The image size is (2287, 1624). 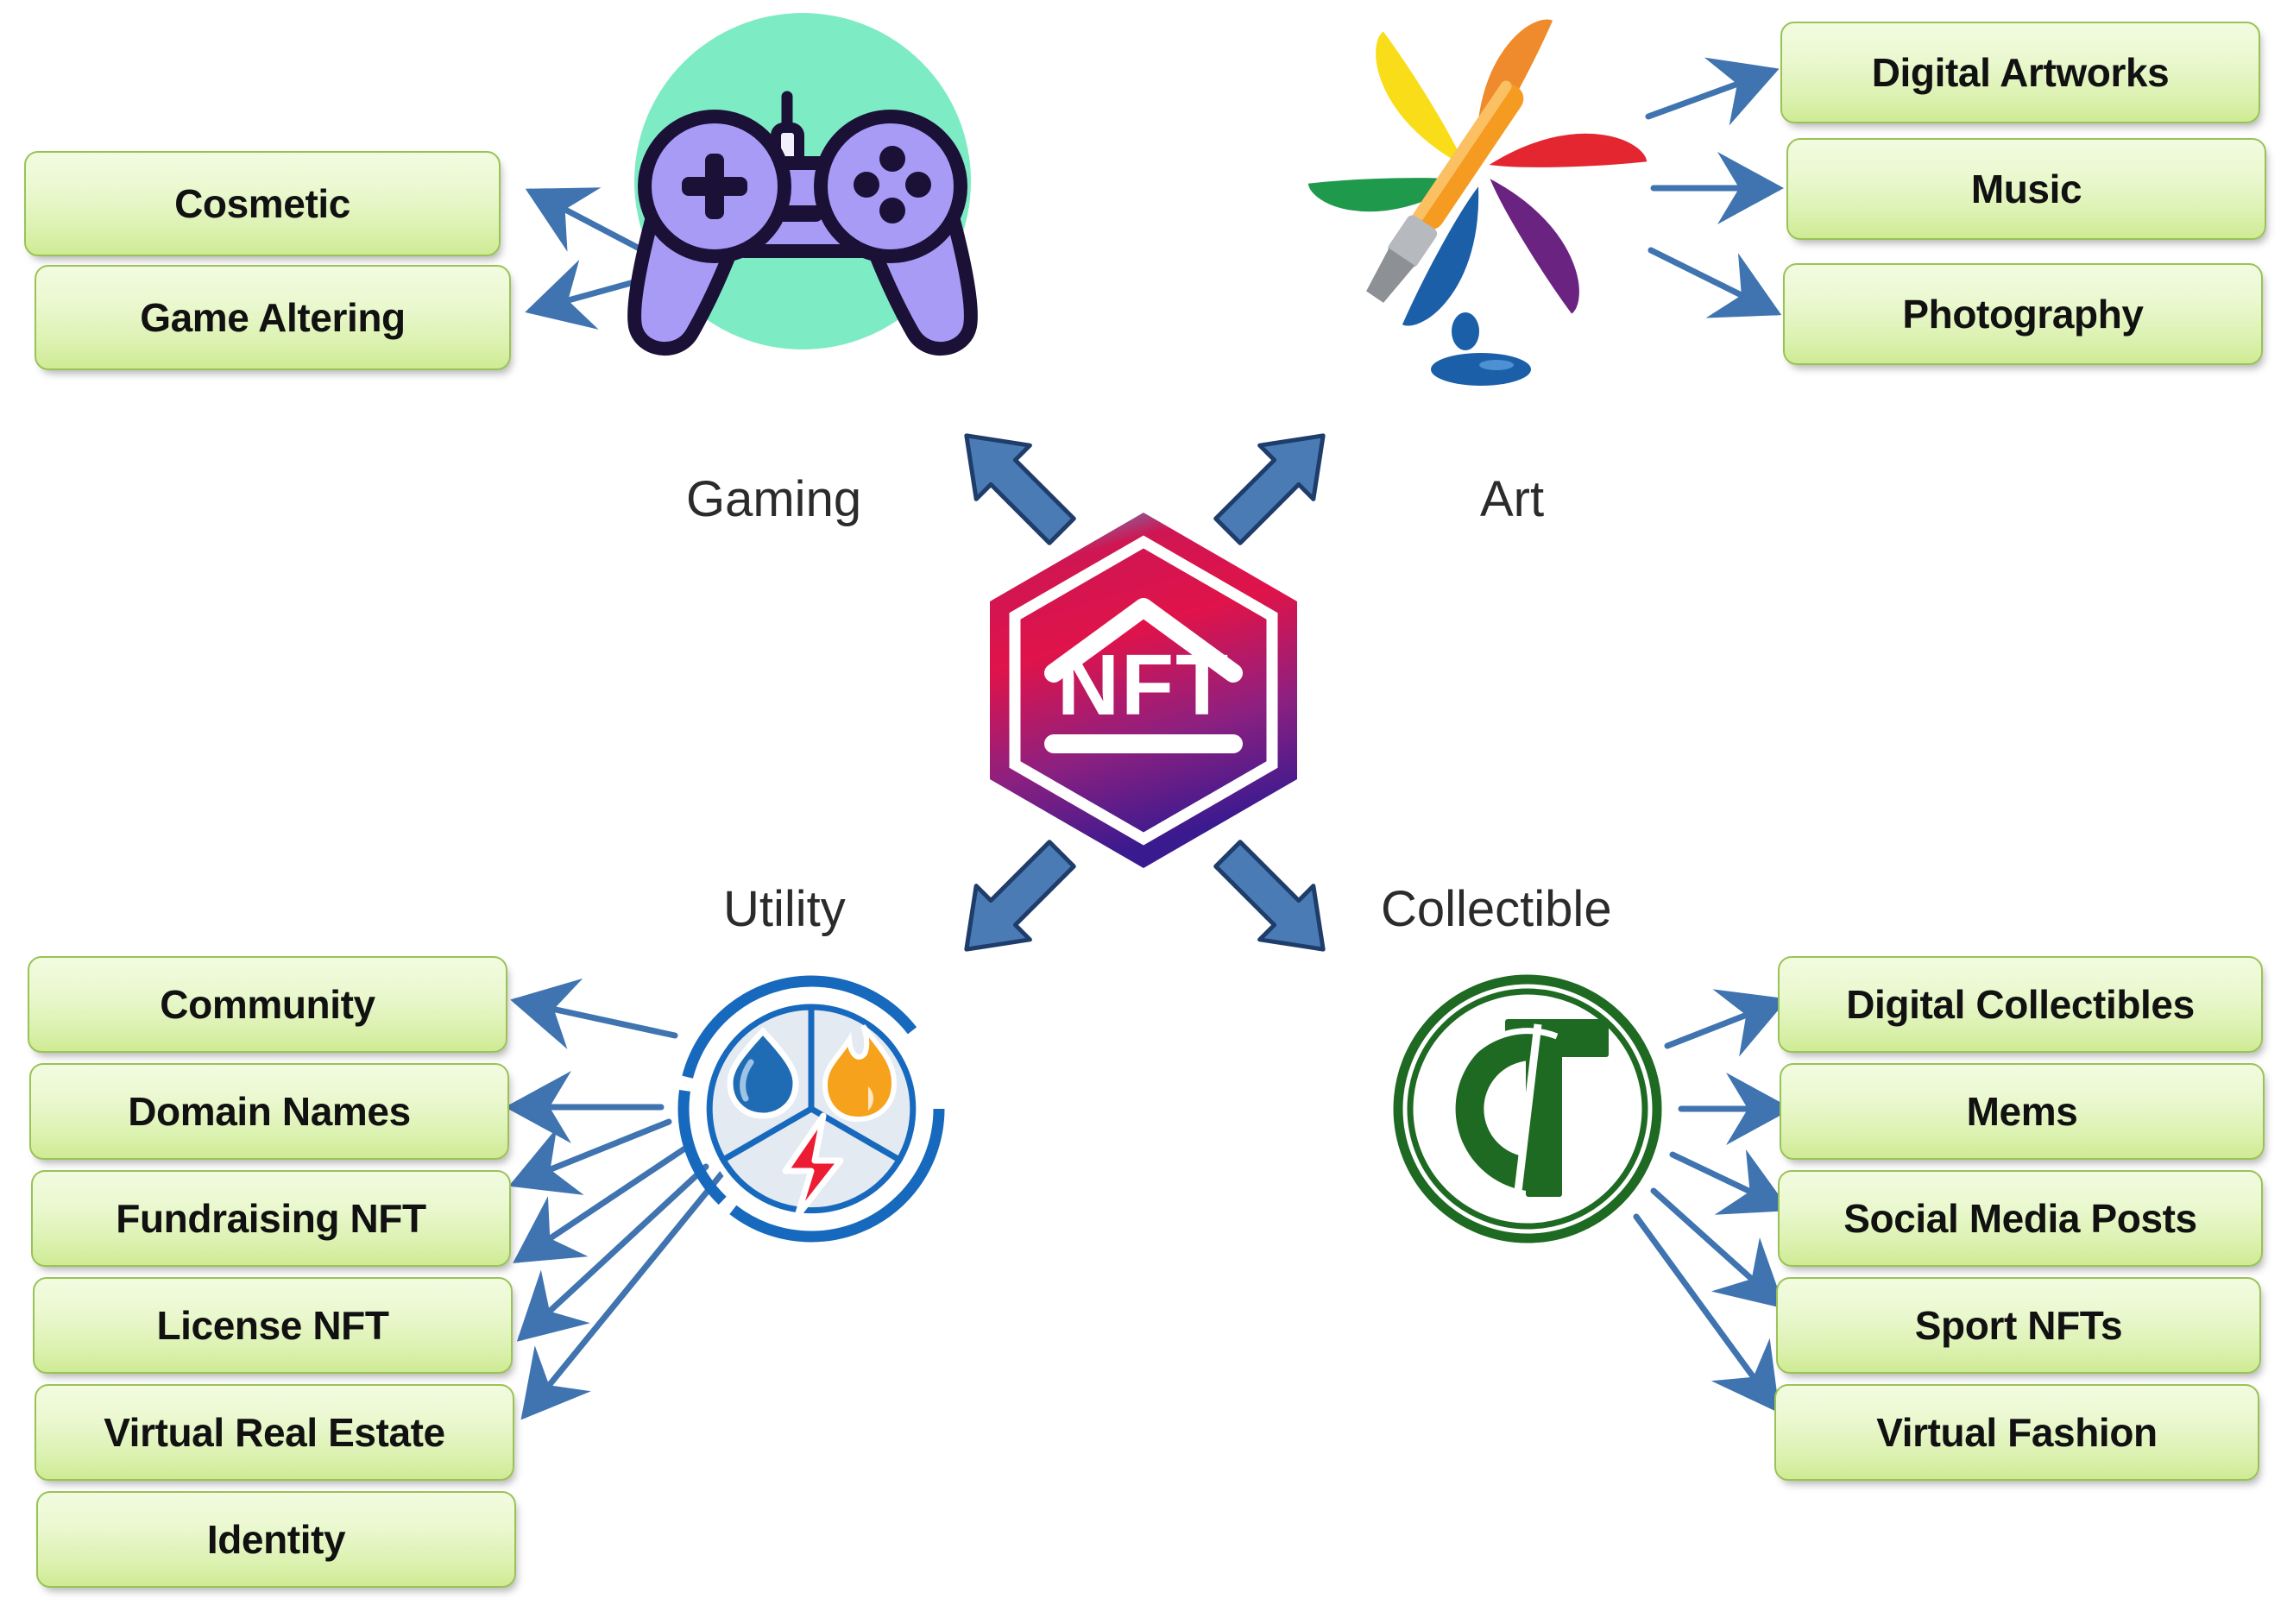 I want to click on node-digital-artworks: Digital Artworks, so click(x=2020, y=73).